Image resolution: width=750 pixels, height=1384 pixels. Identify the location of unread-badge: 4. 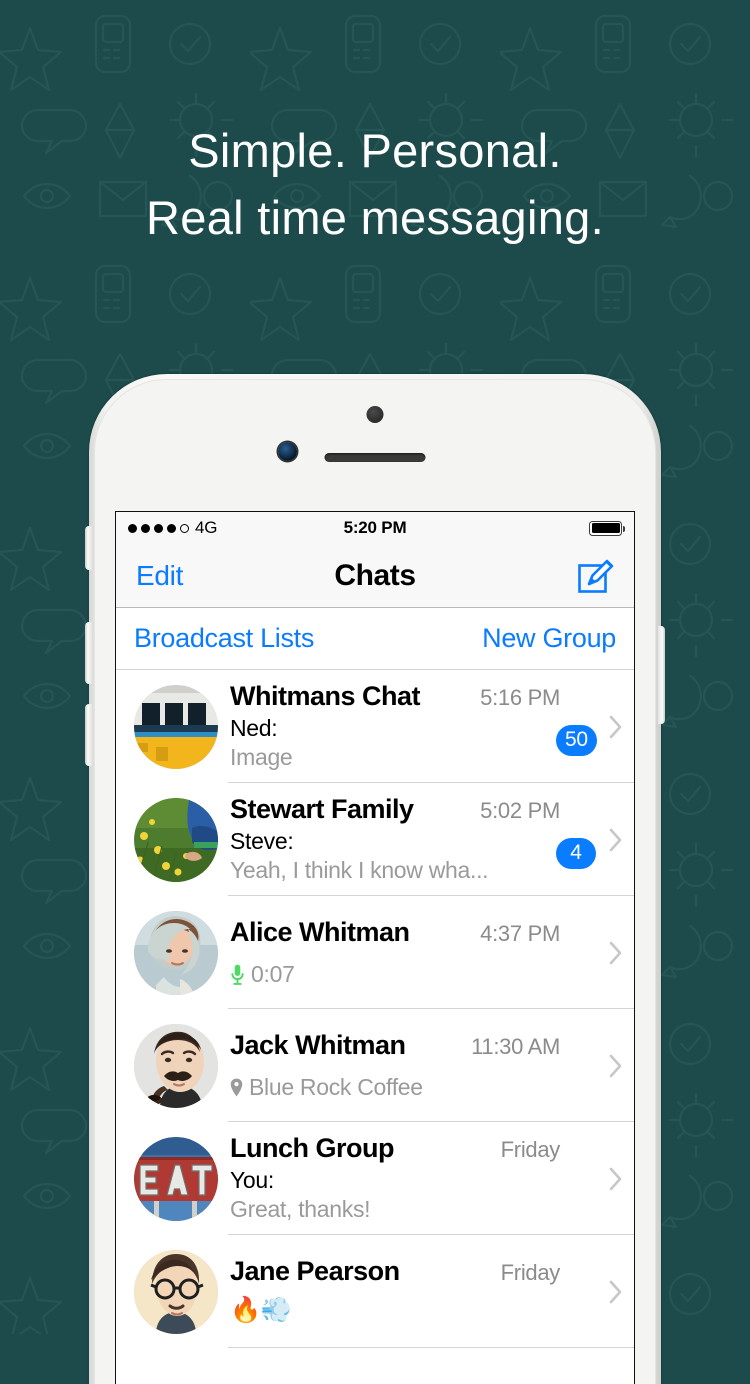
(576, 853).